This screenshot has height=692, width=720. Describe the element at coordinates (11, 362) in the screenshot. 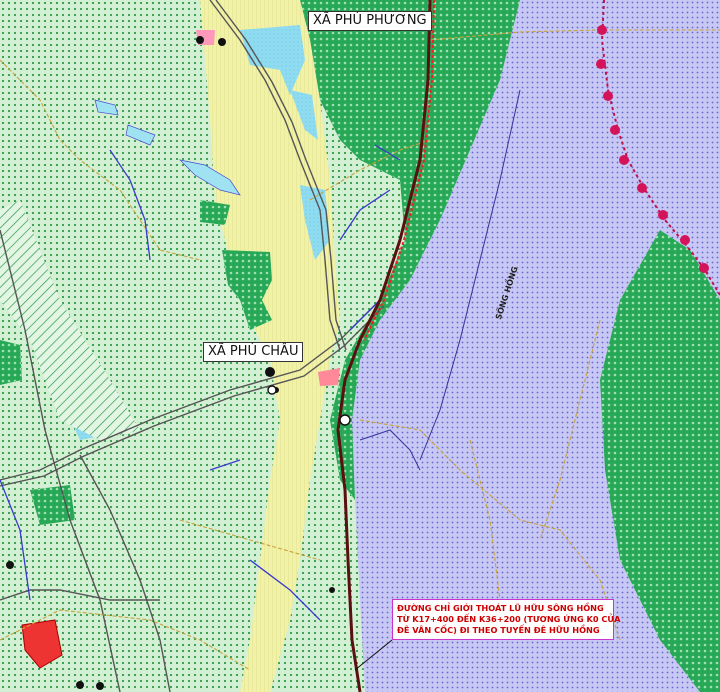

I see `green-block` at that location.